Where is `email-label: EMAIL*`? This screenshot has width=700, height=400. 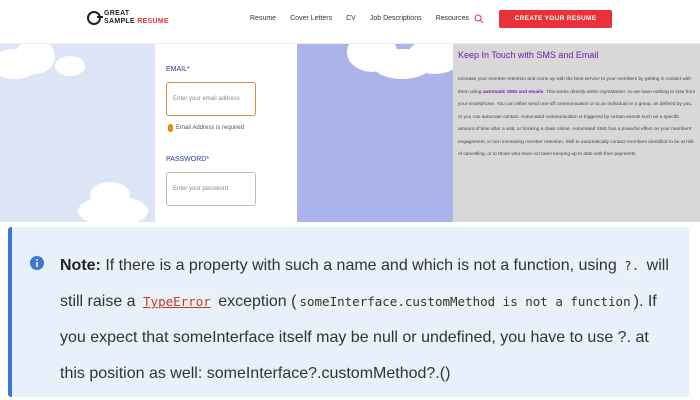 email-label: EMAIL* is located at coordinates (178, 69).